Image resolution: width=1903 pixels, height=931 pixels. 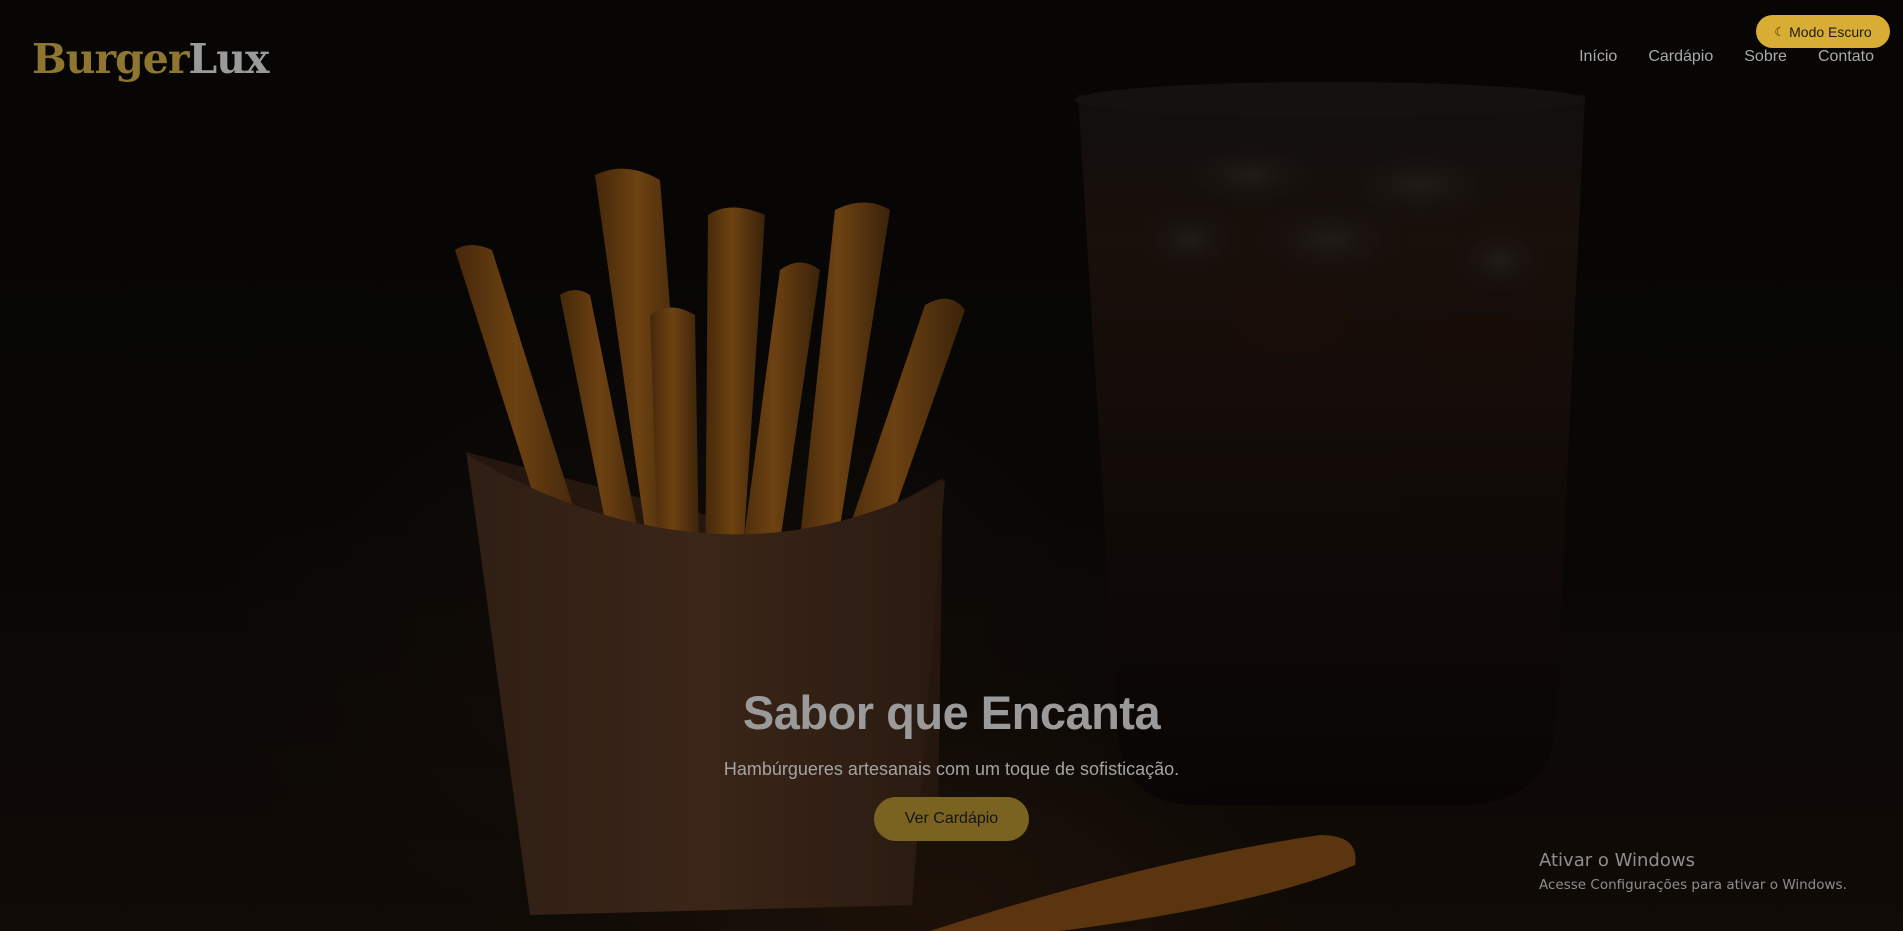 What do you see at coordinates (951, 712) in the screenshot?
I see `hero-title: Sabor que Encanta` at bounding box center [951, 712].